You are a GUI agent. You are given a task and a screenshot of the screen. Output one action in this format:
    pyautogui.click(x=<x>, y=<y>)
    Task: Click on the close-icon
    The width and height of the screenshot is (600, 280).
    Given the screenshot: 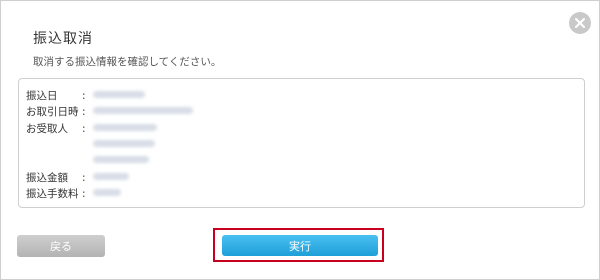 What is the action you would take?
    pyautogui.click(x=580, y=23)
    